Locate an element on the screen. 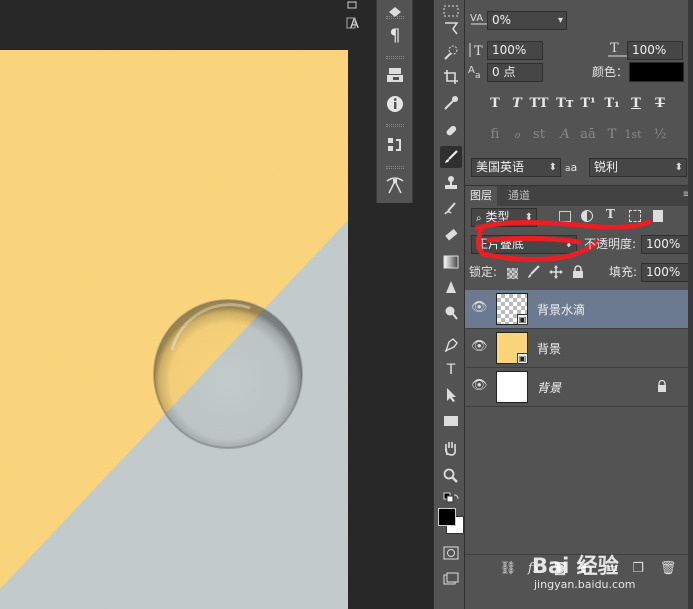 The height and width of the screenshot is (609, 693). horizontal-scale-field: 100% is located at coordinates (655, 50).